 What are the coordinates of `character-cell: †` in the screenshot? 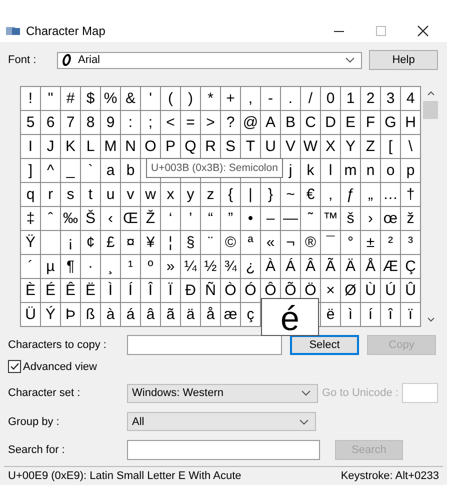 It's located at (410, 194).